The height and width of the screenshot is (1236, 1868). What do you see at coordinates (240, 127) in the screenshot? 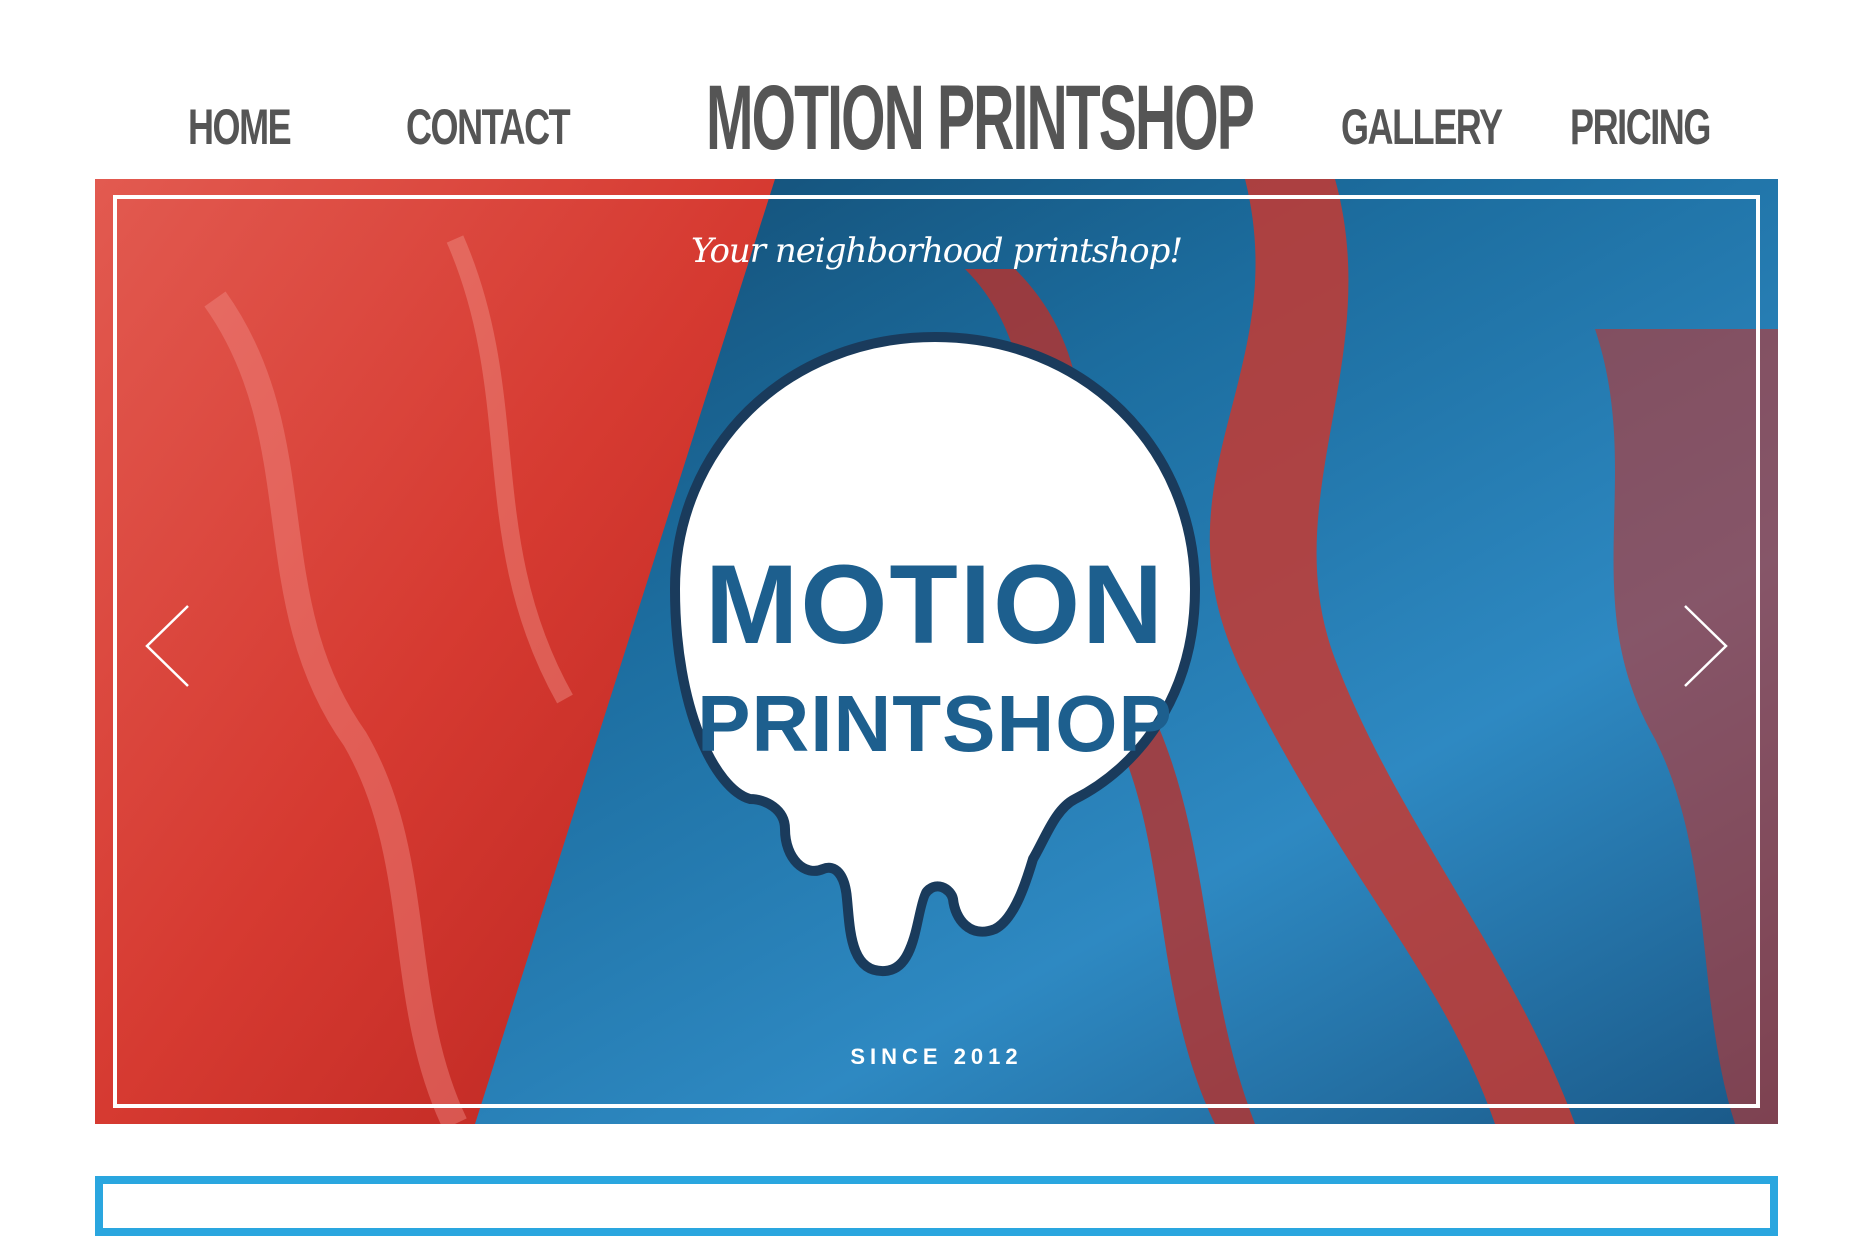
I see `nav-home: HOME` at bounding box center [240, 127].